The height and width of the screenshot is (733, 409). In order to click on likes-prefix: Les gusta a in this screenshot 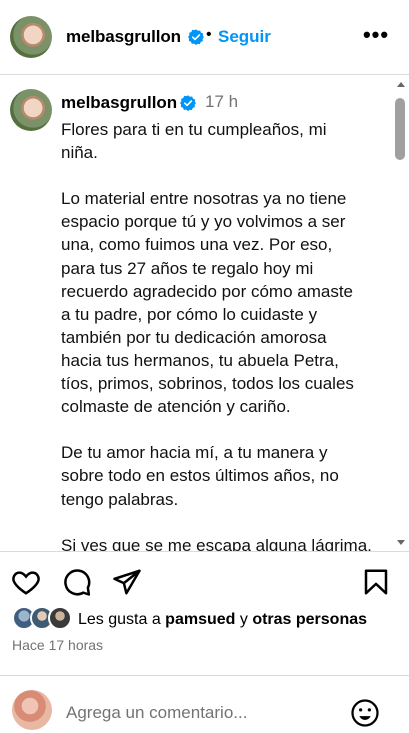, I will do `click(122, 619)`.